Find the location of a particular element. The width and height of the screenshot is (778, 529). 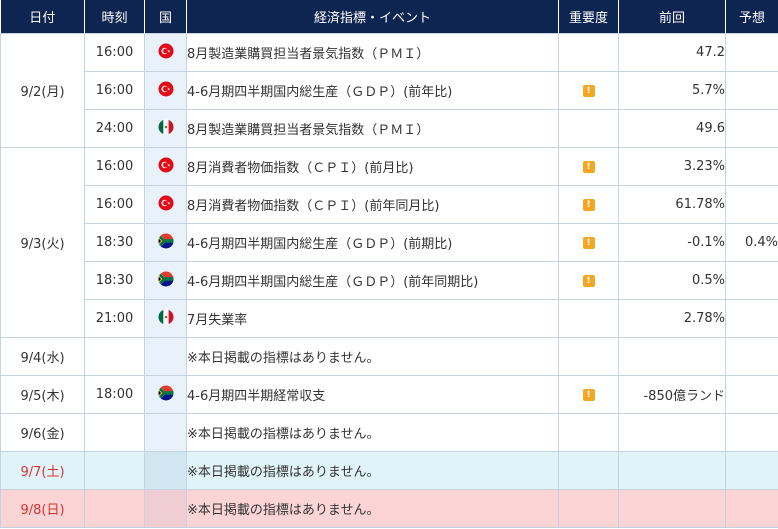

header-date: 日付 is located at coordinates (42, 17).